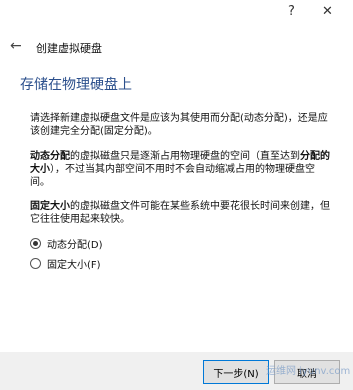 This screenshot has width=353, height=390. What do you see at coordinates (172, 176) in the screenshot?
I see `dynamic-text-2: ），不过当其内部空间不用时不会自动缩减占用的物理硬盘空间。` at bounding box center [172, 176].